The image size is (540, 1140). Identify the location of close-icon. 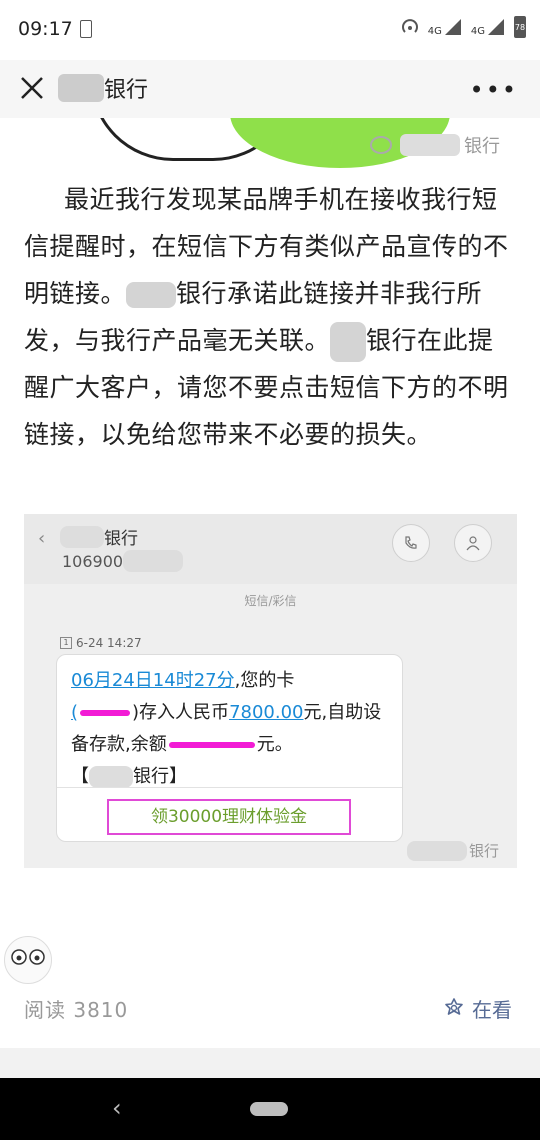
(32, 88).